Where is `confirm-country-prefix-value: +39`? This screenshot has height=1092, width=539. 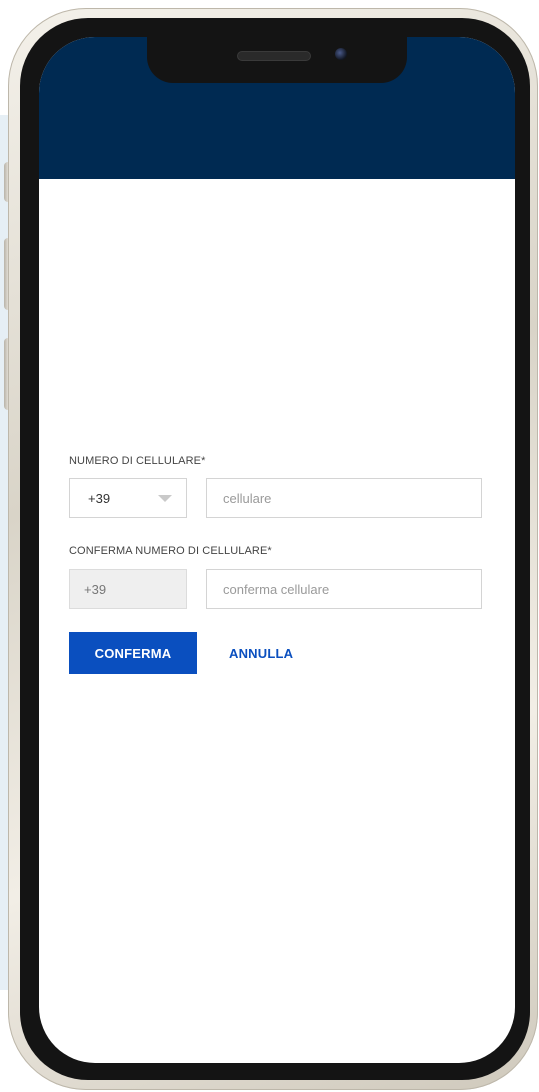
confirm-country-prefix-value: +39 is located at coordinates (95, 589).